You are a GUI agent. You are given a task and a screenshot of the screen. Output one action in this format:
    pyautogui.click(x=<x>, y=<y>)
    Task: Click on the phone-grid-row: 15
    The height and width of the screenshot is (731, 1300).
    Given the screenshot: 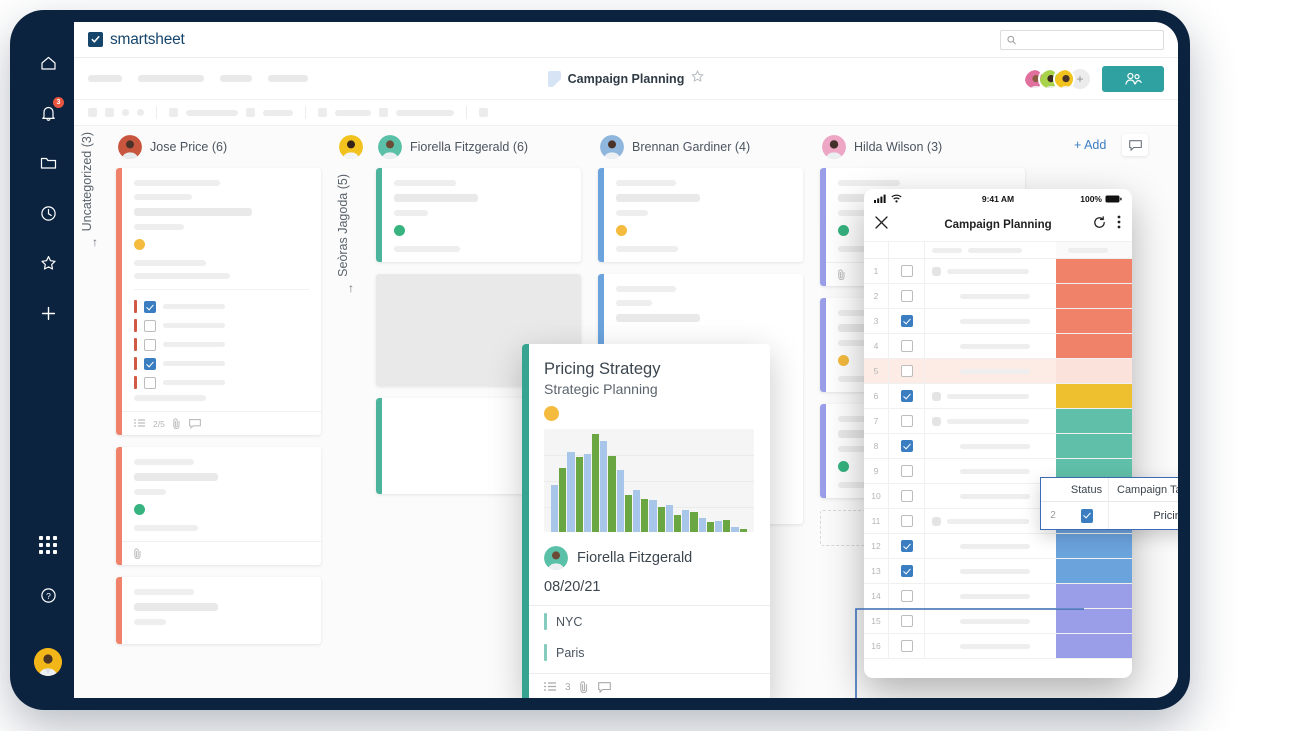 What is the action you would take?
    pyautogui.click(x=998, y=621)
    